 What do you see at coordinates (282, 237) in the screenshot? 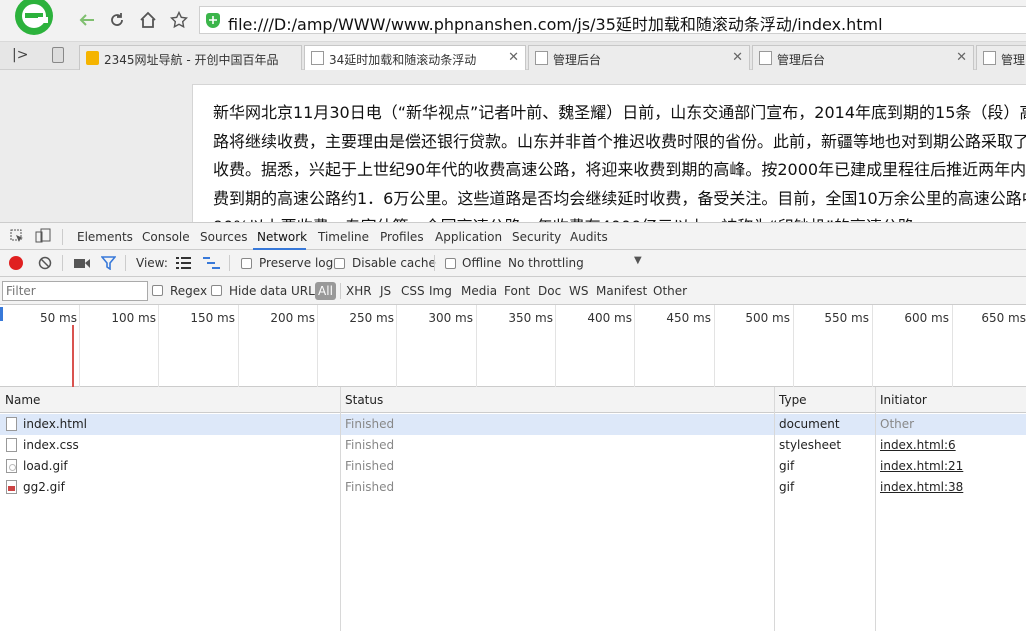
I see `tab-network: Network` at bounding box center [282, 237].